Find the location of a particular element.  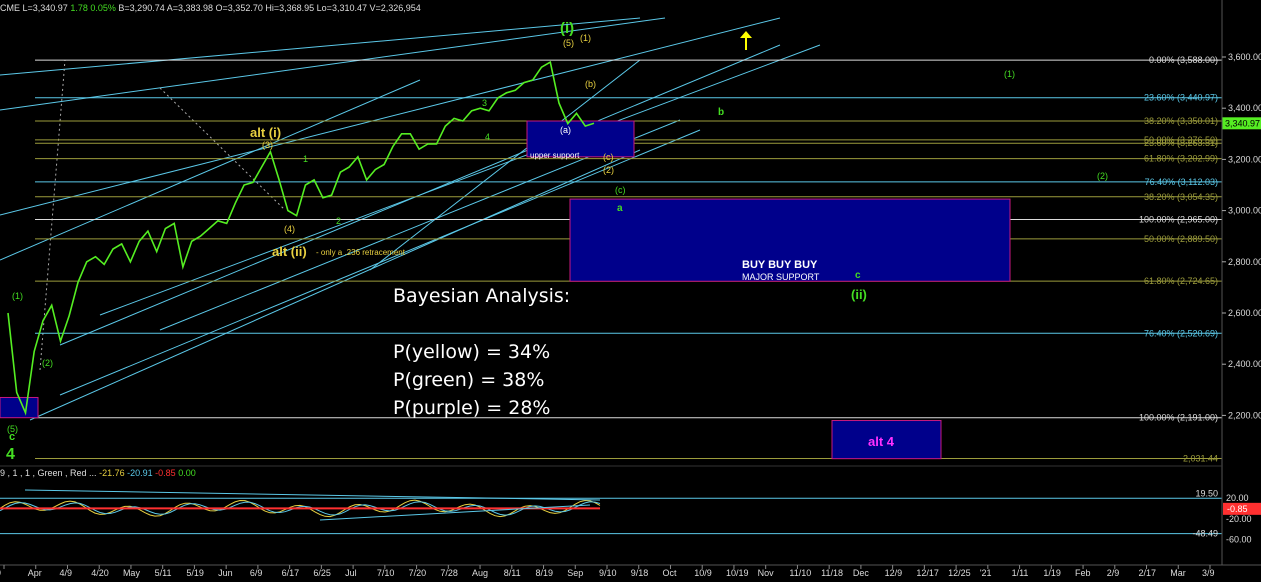

x-tick-label: 1/11 is located at coordinates (1020, 573).